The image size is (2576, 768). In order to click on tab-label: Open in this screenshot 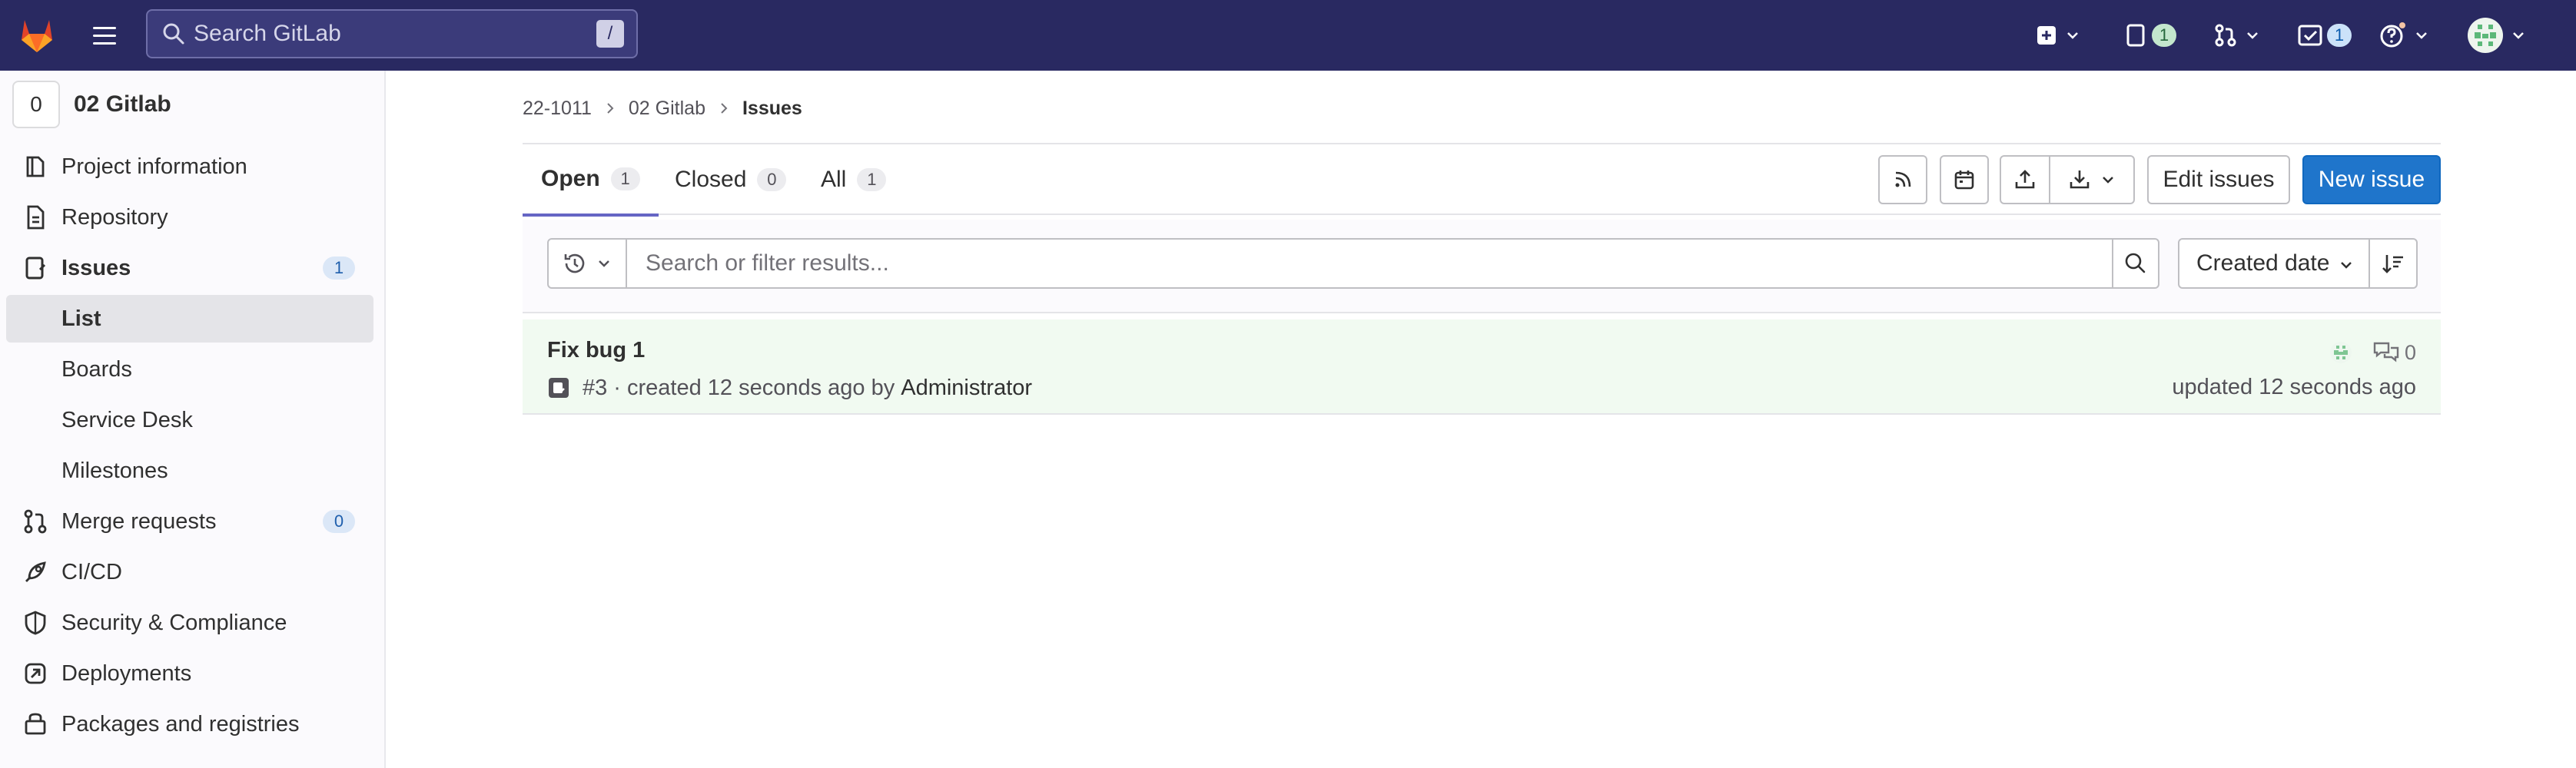, I will do `click(570, 178)`.